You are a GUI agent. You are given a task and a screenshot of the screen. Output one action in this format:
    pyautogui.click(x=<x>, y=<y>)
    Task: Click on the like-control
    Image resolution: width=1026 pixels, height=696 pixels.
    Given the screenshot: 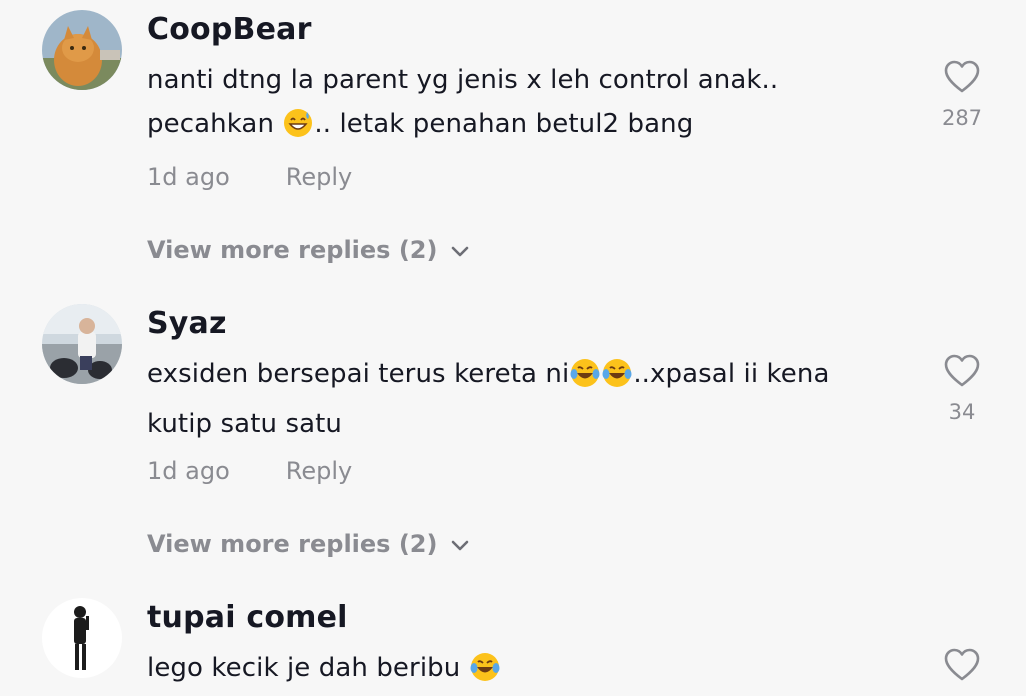 What is the action you would take?
    pyautogui.click(x=962, y=665)
    